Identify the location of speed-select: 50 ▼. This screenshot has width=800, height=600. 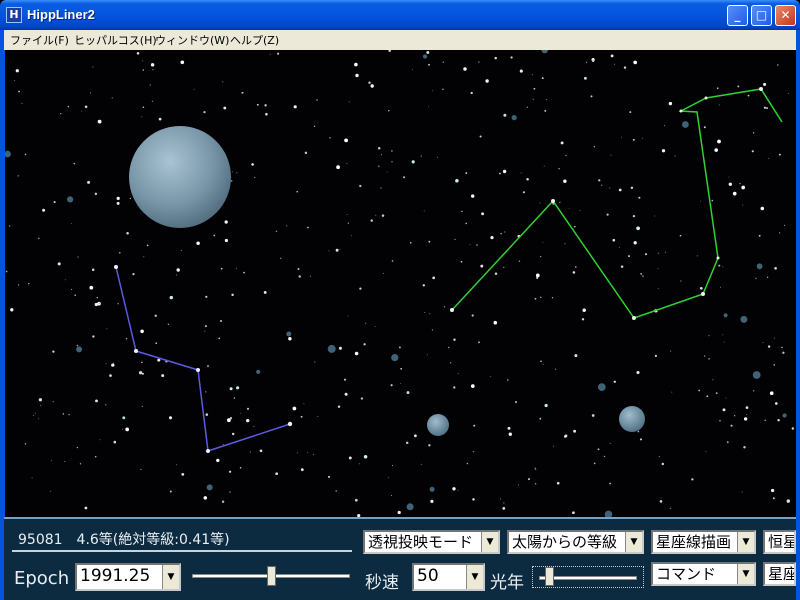
(448, 577).